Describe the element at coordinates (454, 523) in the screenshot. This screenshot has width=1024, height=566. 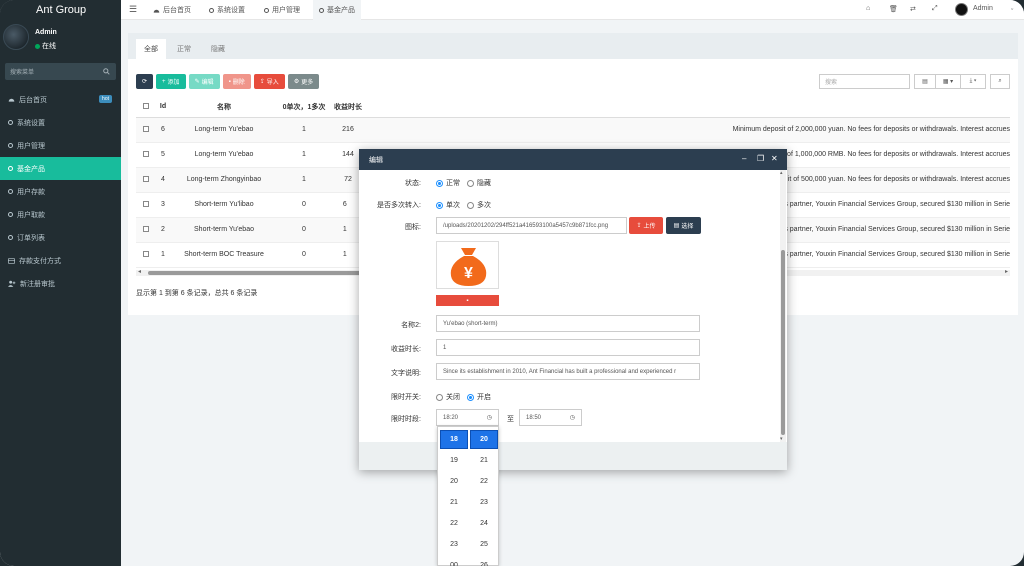
I see `hour-option: 22` at that location.